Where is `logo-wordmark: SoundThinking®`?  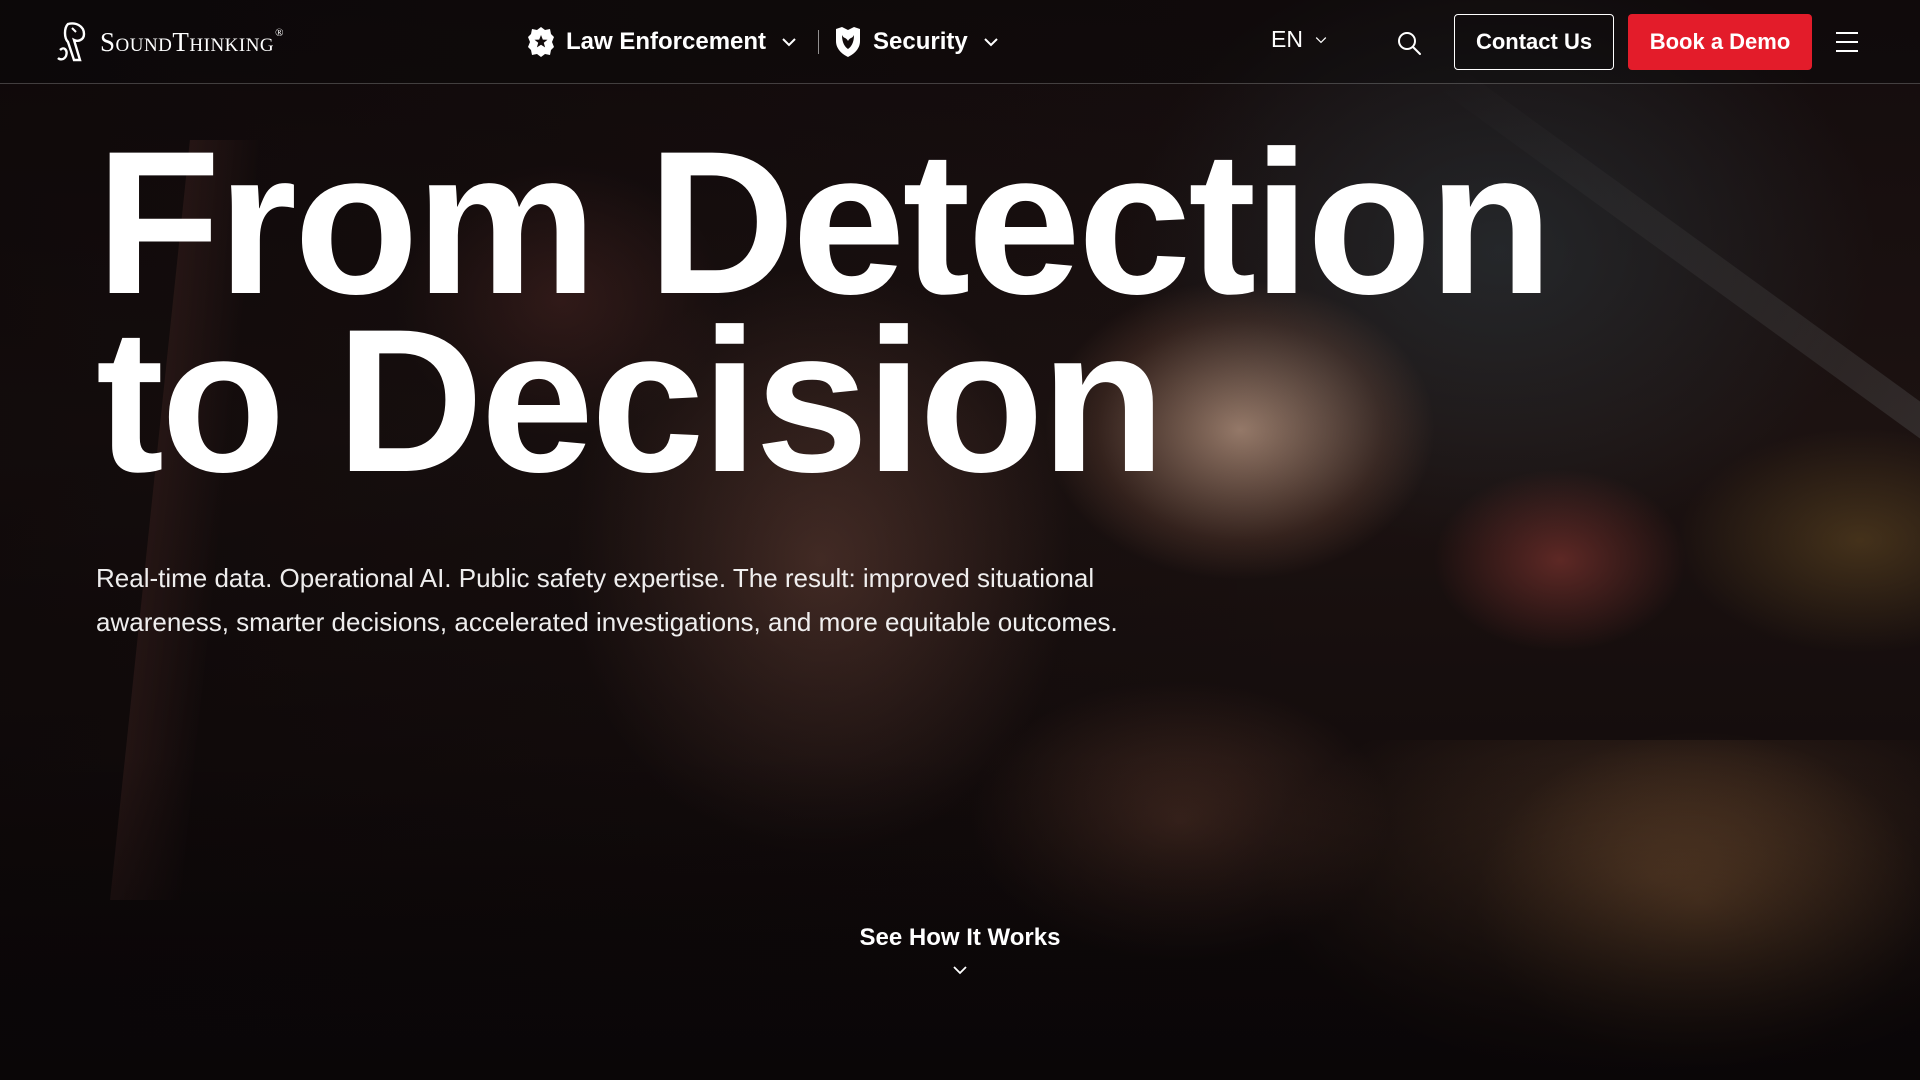
logo-wordmark: SoundThinking® is located at coordinates (192, 41).